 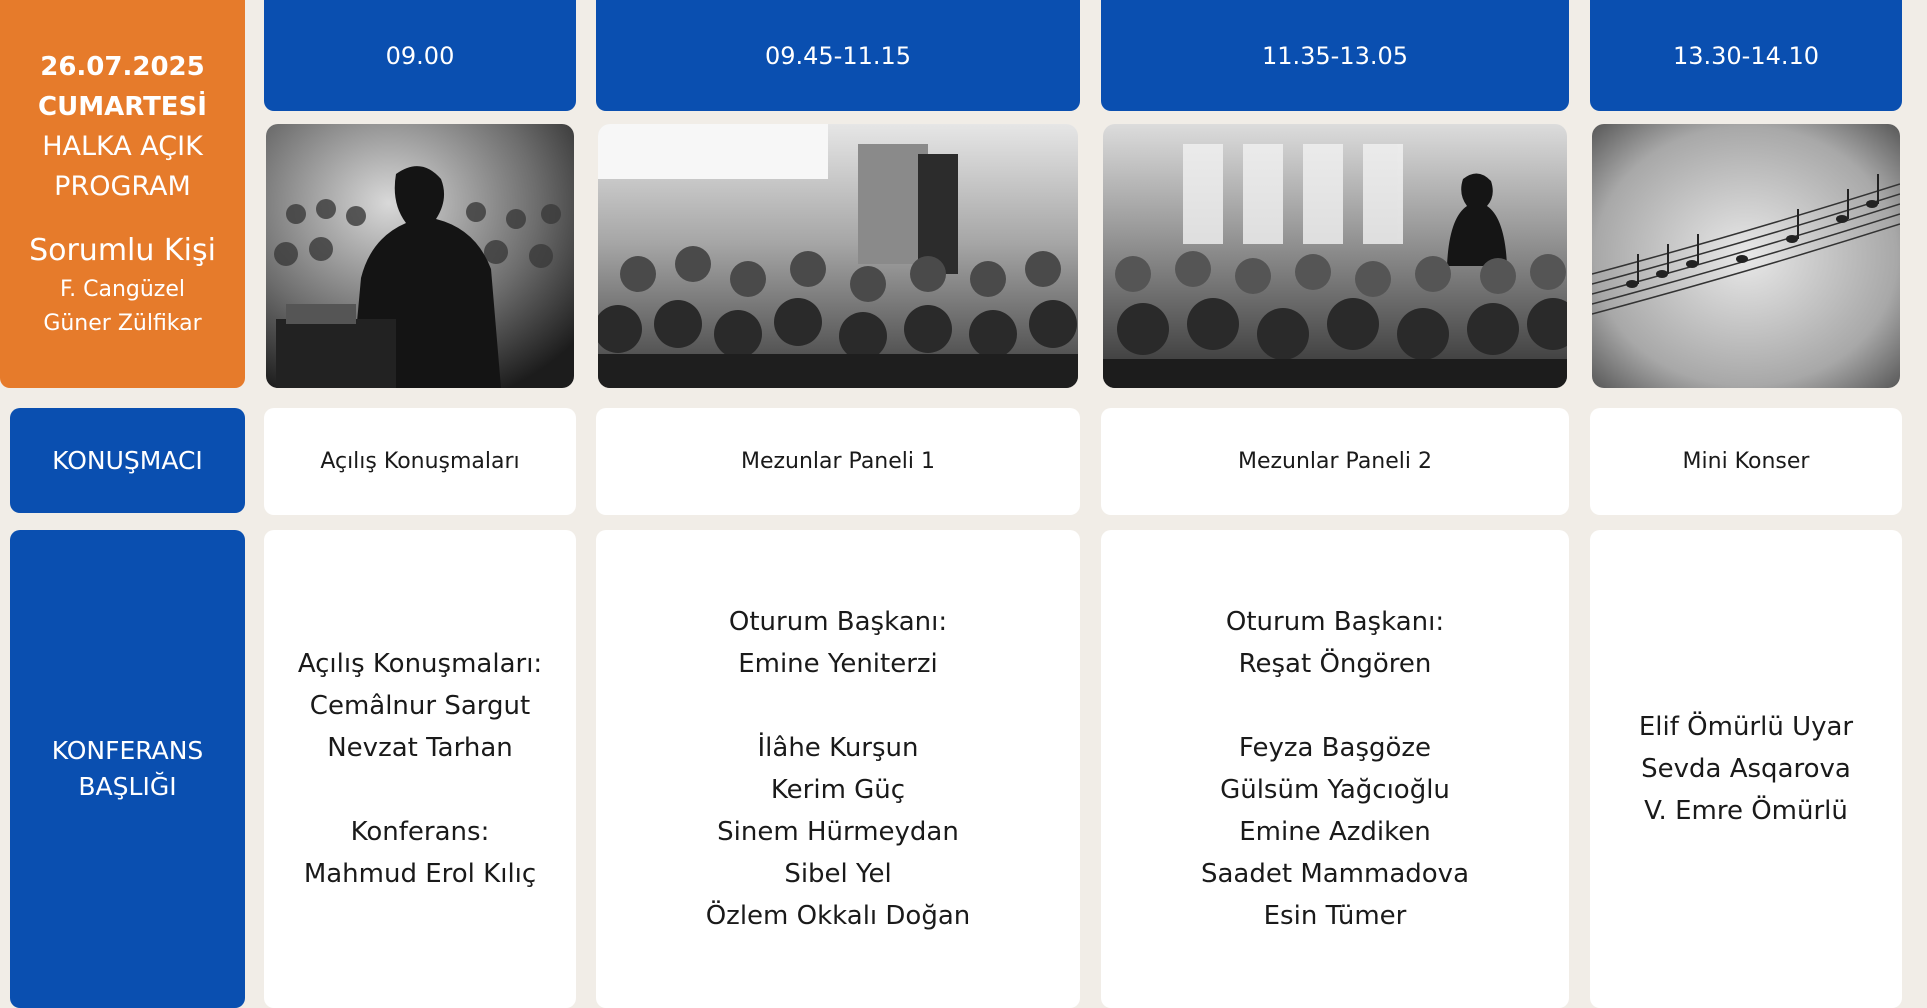 I want to click on session-cell: Mezunlar Paneli 1, so click(x=838, y=461).